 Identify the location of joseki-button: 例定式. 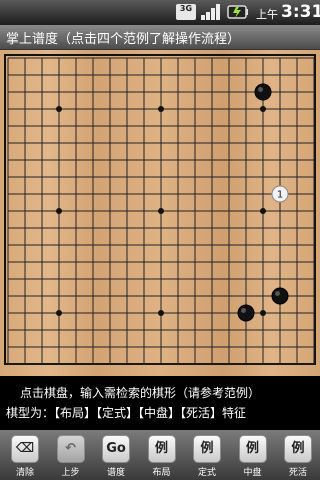
(207, 456).